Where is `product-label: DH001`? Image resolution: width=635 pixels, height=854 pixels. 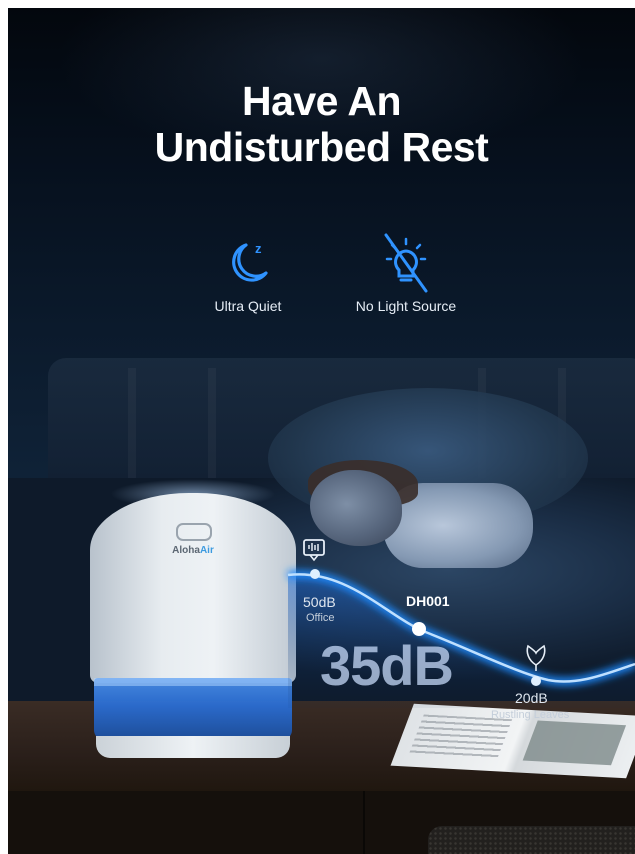
product-label: DH001 is located at coordinates (428, 601).